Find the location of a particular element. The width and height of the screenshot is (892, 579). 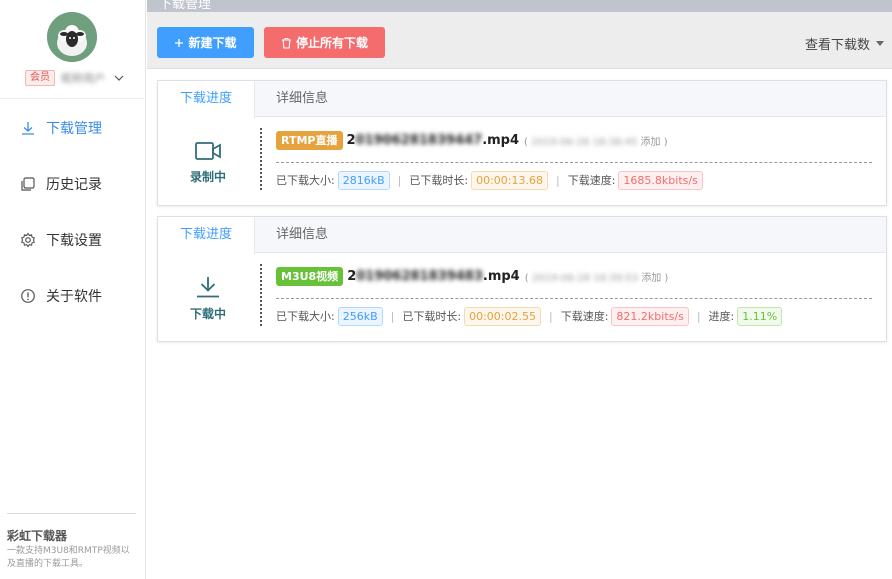

speed-value: 1685.8kbits/s is located at coordinates (660, 180).